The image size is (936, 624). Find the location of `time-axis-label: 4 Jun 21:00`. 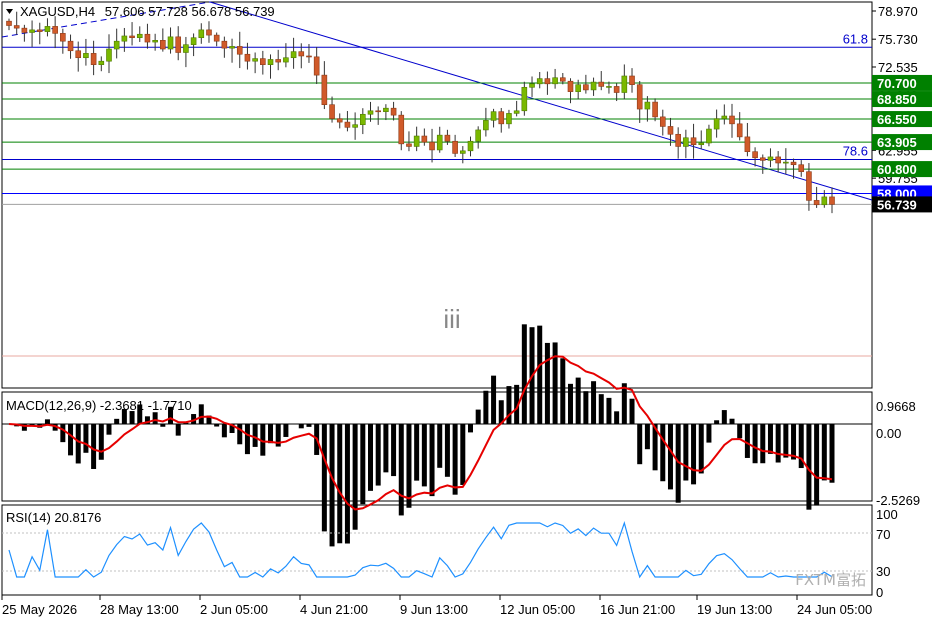

time-axis-label: 4 Jun 21:00 is located at coordinates (334, 609).